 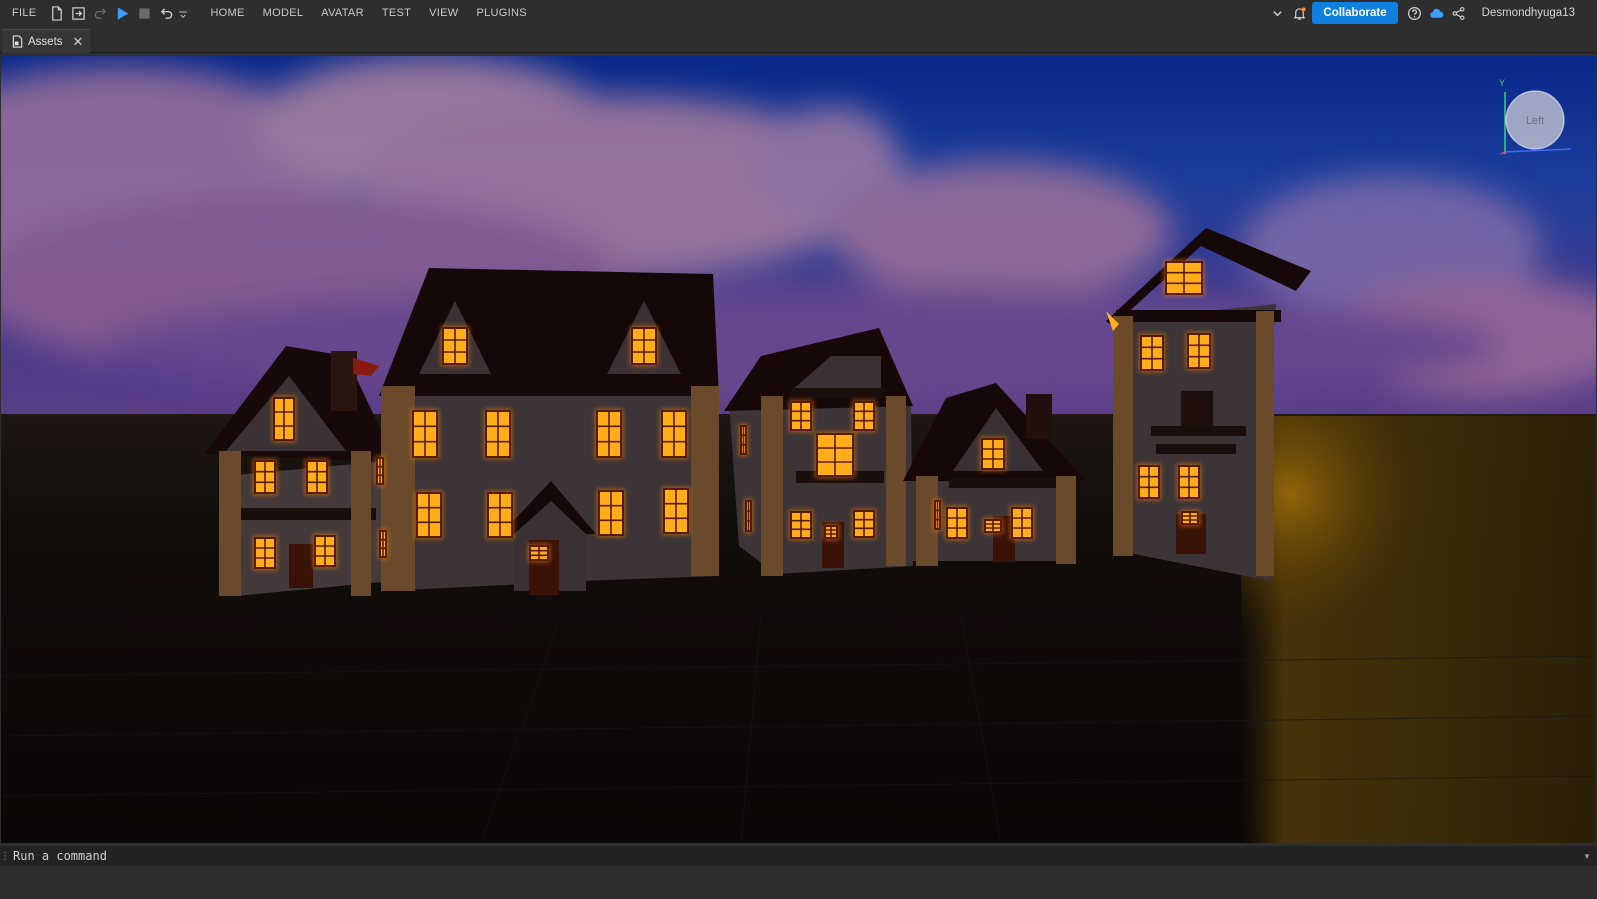 I want to click on status-bar, so click(x=798, y=882).